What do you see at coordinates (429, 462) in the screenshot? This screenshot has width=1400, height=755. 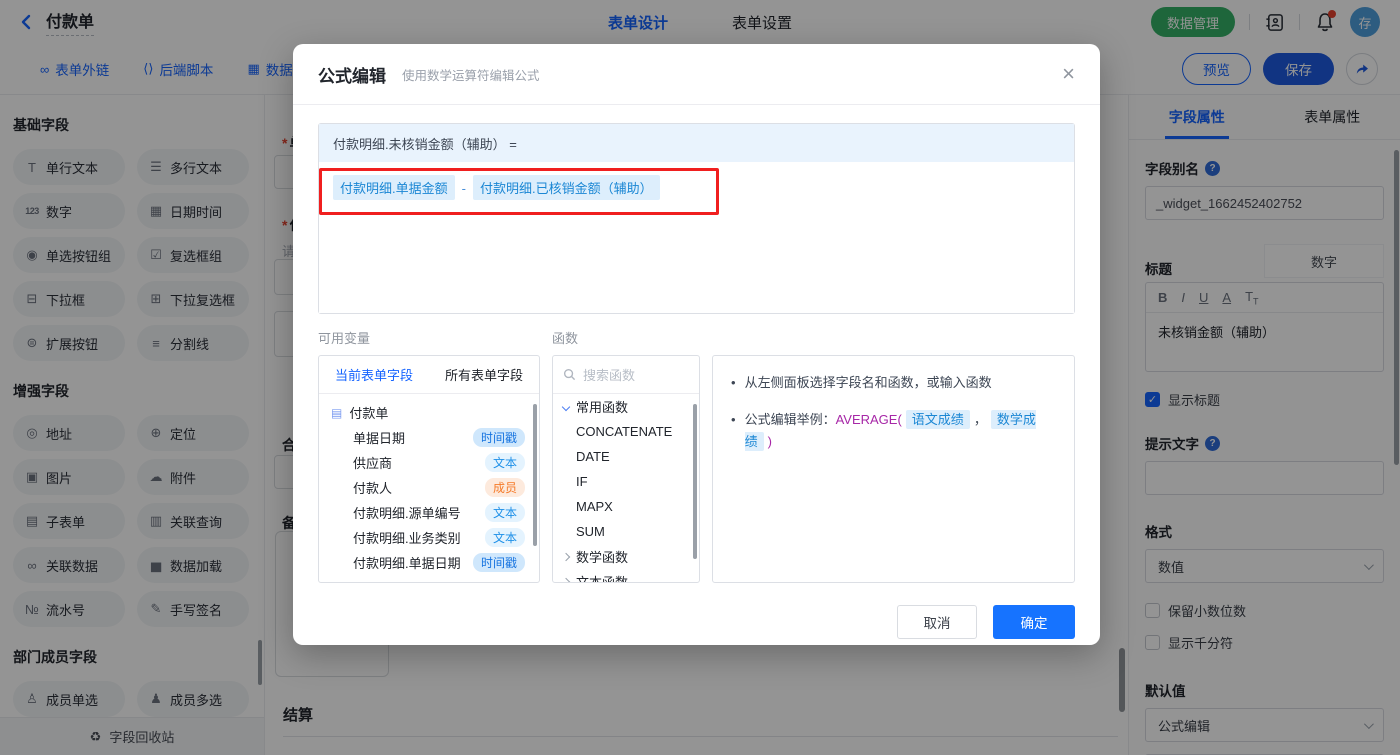 I see `variable-field-row: 供应商 文本` at bounding box center [429, 462].